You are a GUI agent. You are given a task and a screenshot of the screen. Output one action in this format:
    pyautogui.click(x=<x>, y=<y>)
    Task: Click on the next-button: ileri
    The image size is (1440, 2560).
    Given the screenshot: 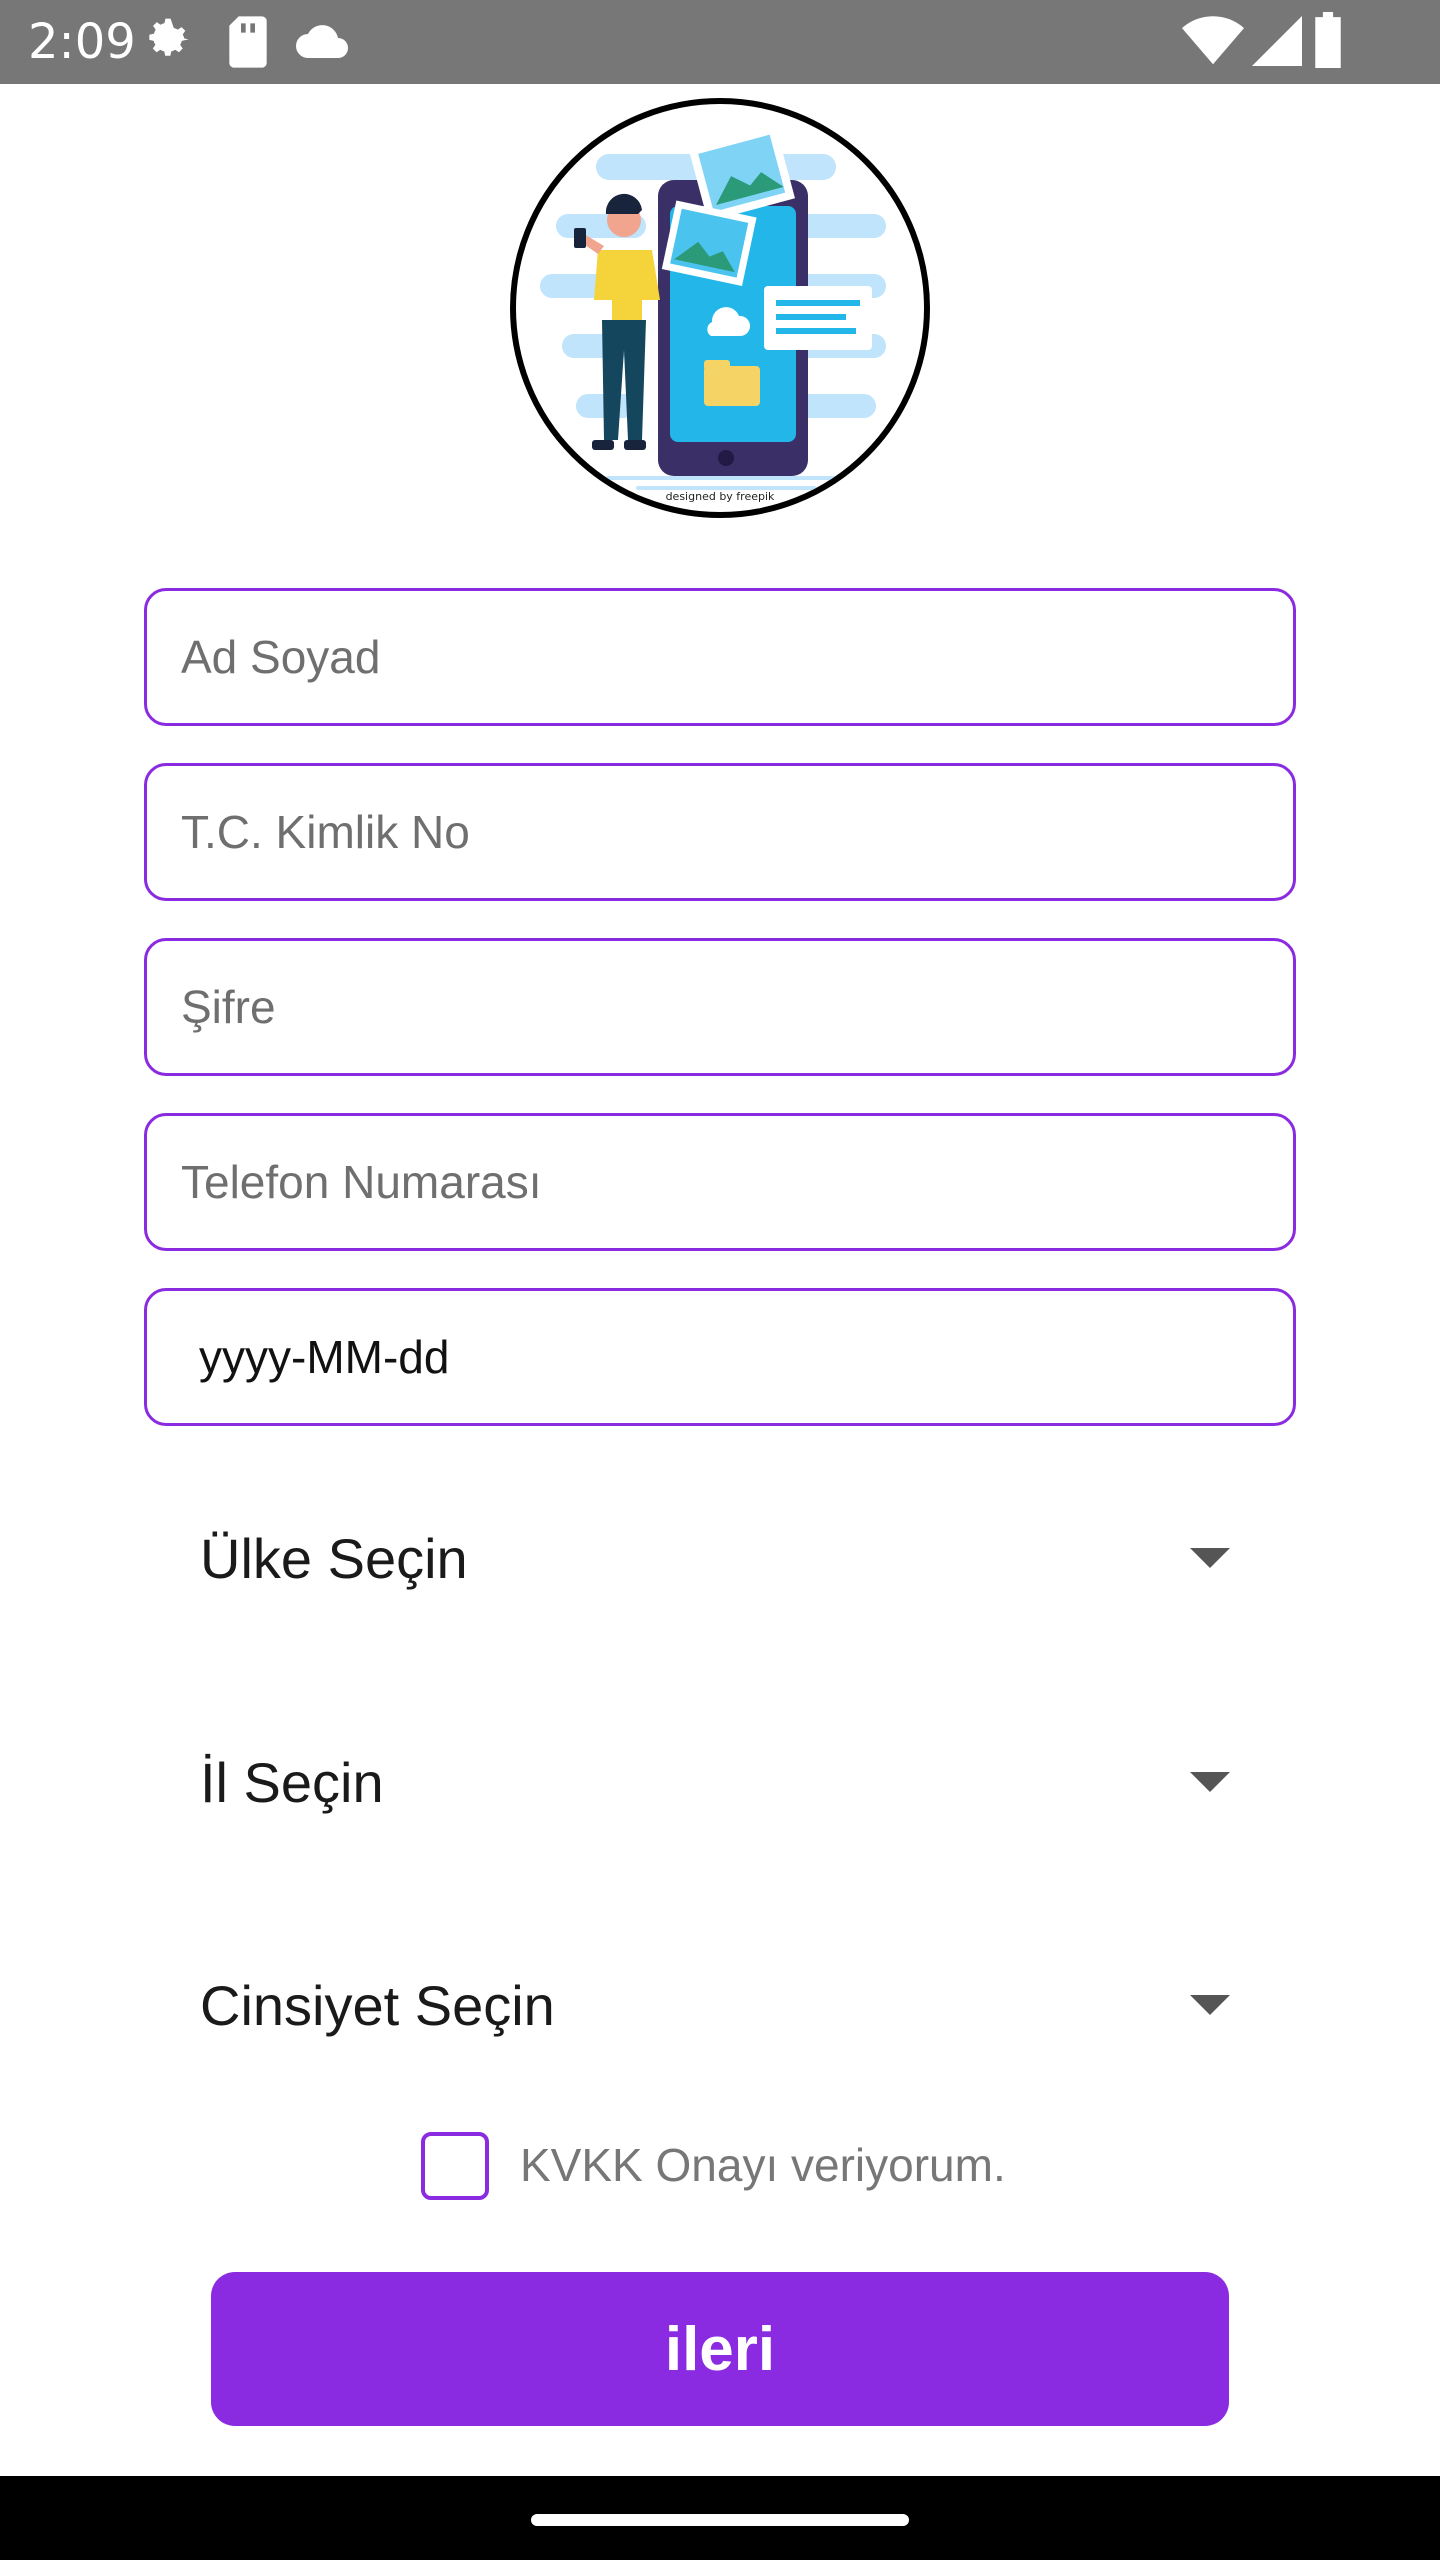 What is the action you would take?
    pyautogui.click(x=720, y=2349)
    